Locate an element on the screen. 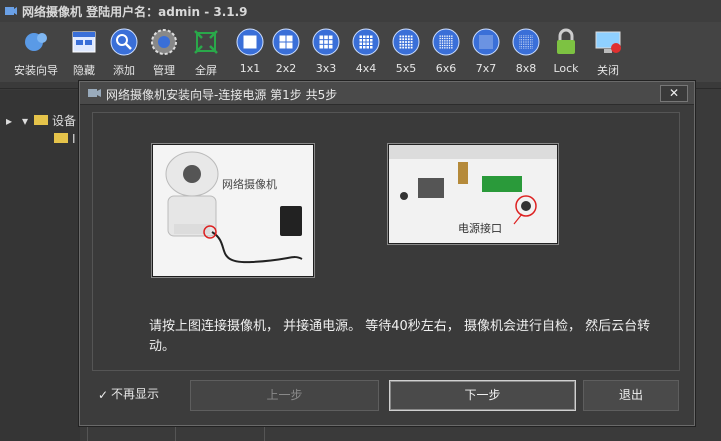 This screenshot has width=721, height=441. toolbar-button-全屏: 全屏 is located at coordinates (206, 54).